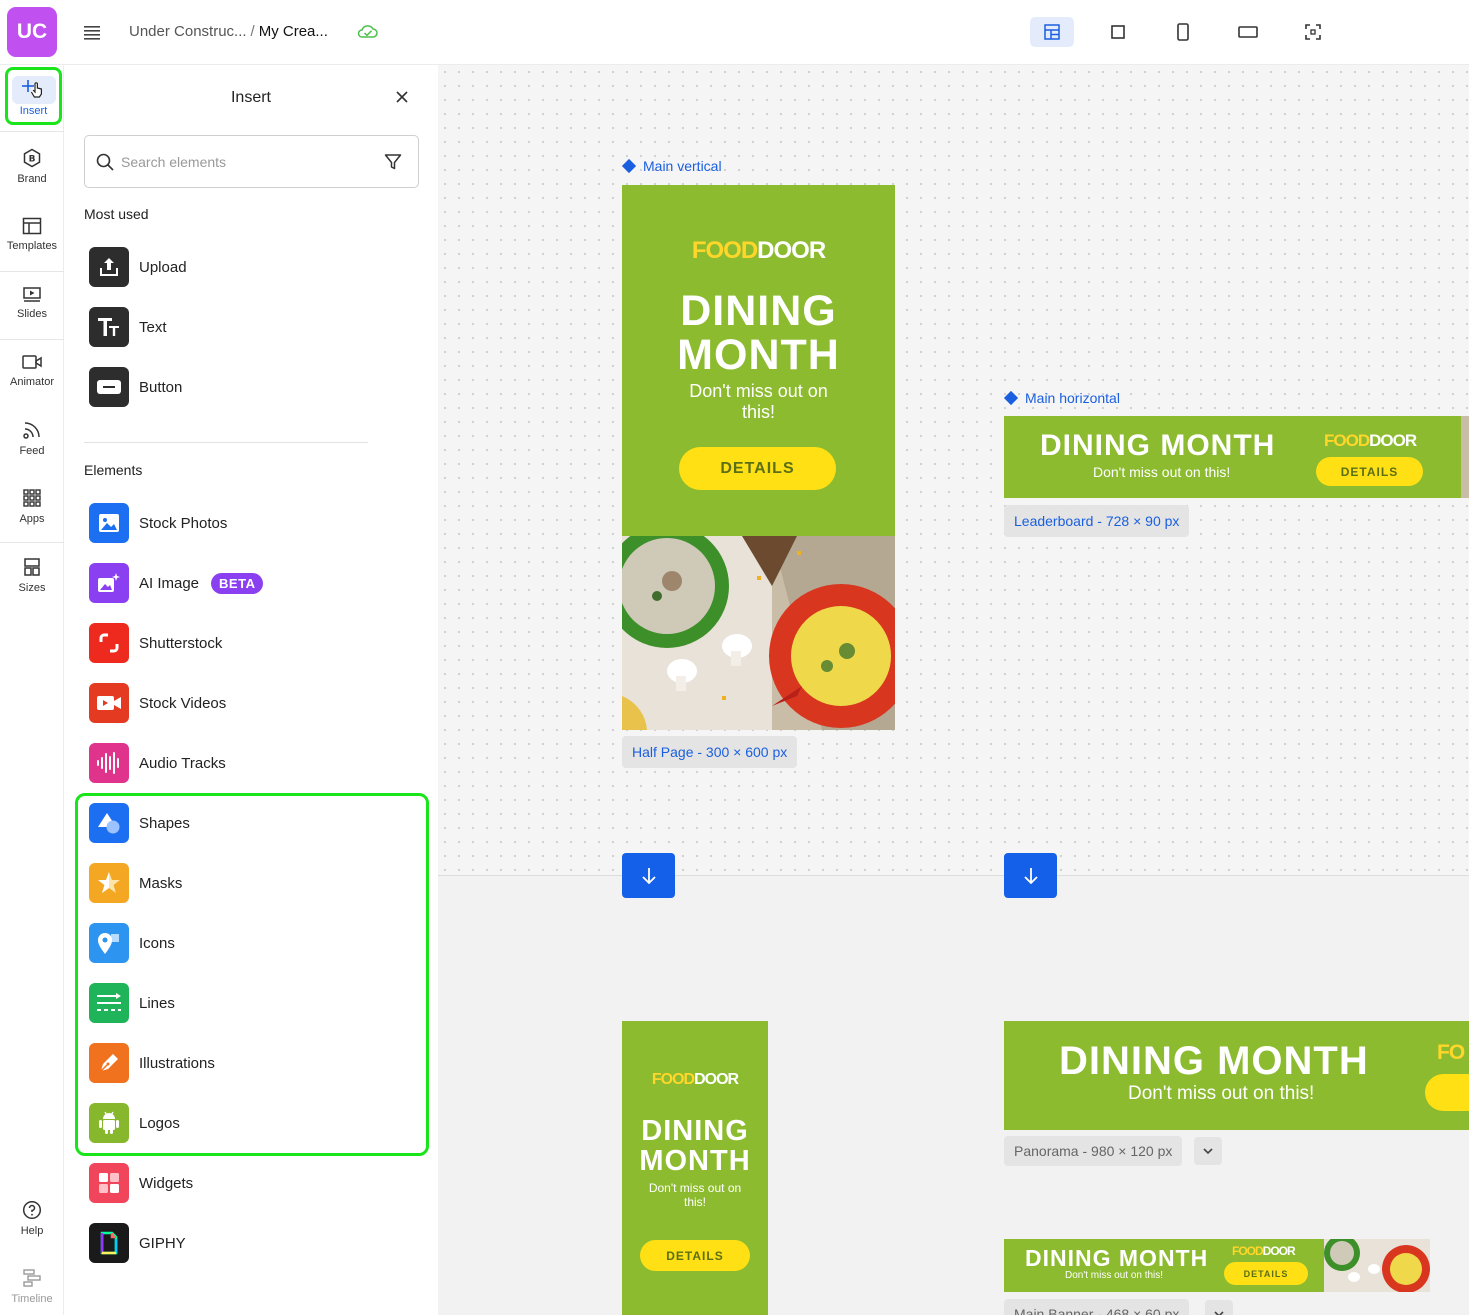  I want to click on insert-shutterstock: Shutterstock, so click(239, 643).